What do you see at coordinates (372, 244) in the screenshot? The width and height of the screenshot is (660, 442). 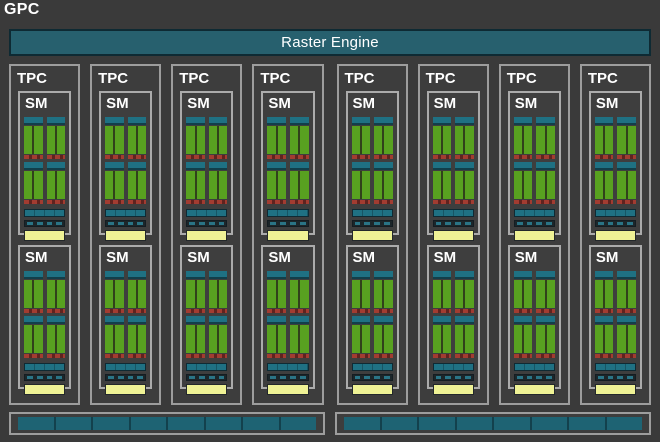 I see `sm-stack: SM SM` at bounding box center [372, 244].